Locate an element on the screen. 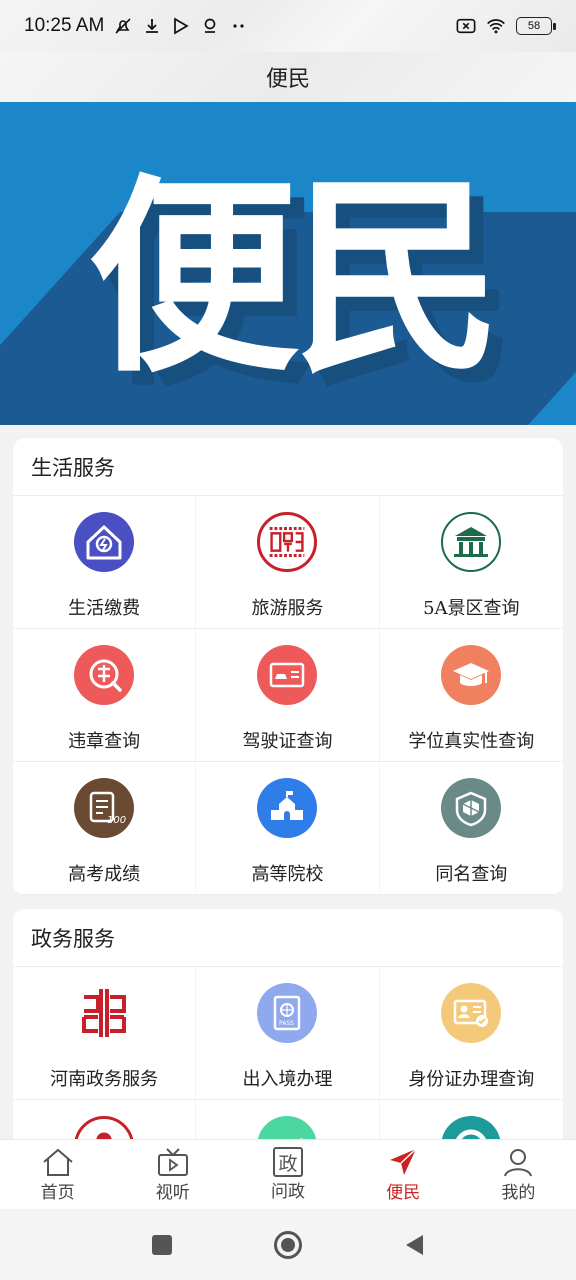 This screenshot has height=1280, width=576. service-item: 违章查询 is located at coordinates (105, 695).